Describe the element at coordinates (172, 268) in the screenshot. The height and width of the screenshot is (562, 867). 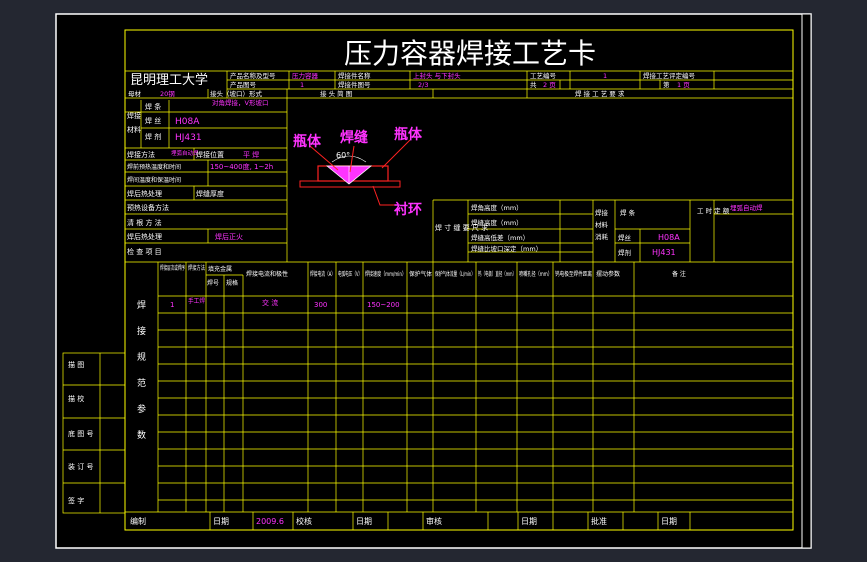
I see `th-sequence: 焊接层次或焊序` at that location.